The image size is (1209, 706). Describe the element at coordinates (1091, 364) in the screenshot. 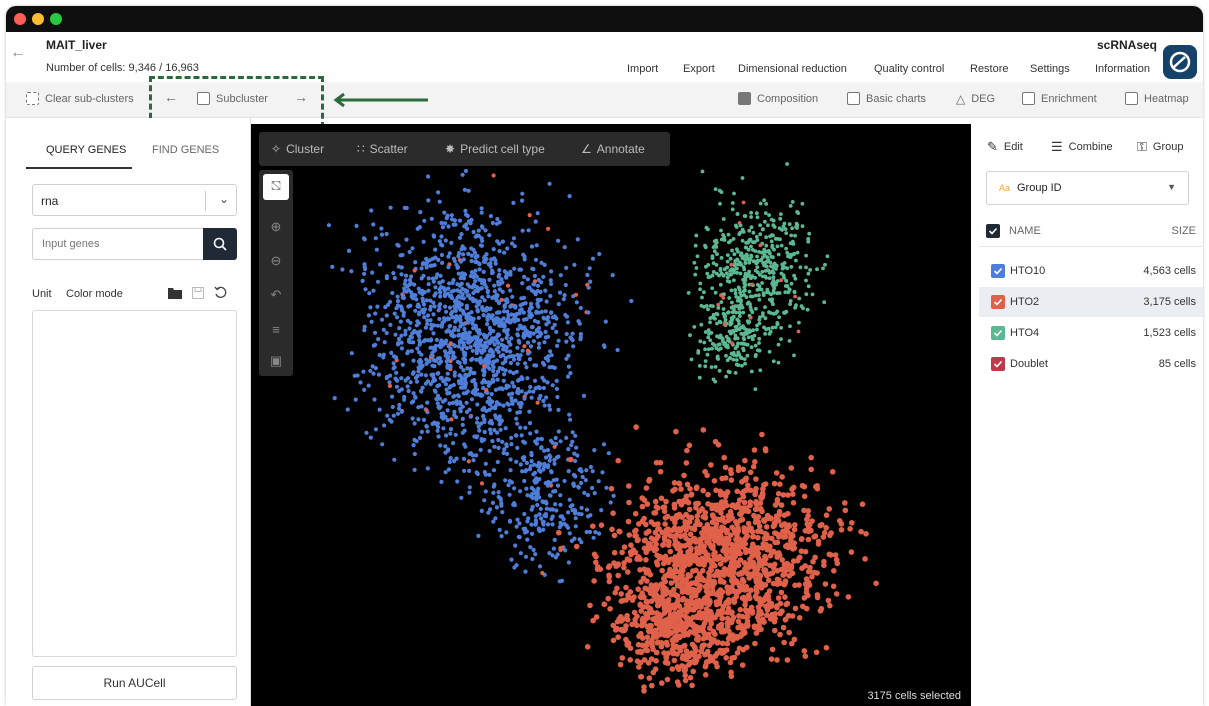

I see `group-row: Doublet 85 cells` at that location.